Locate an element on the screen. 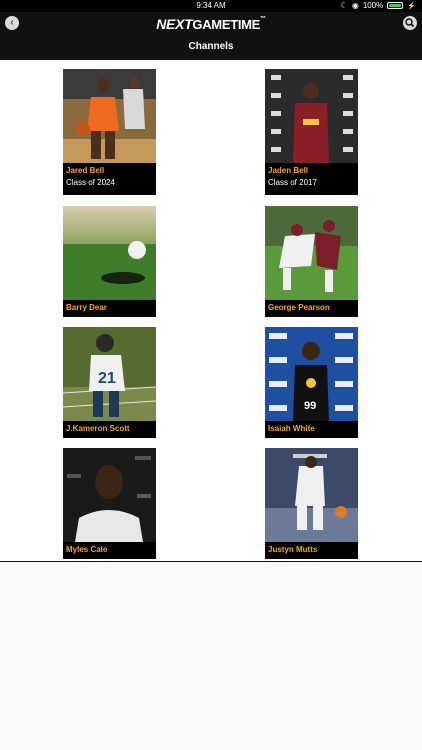 The image size is (422, 750). channel-name: J.Kameron Scott is located at coordinates (98, 428).